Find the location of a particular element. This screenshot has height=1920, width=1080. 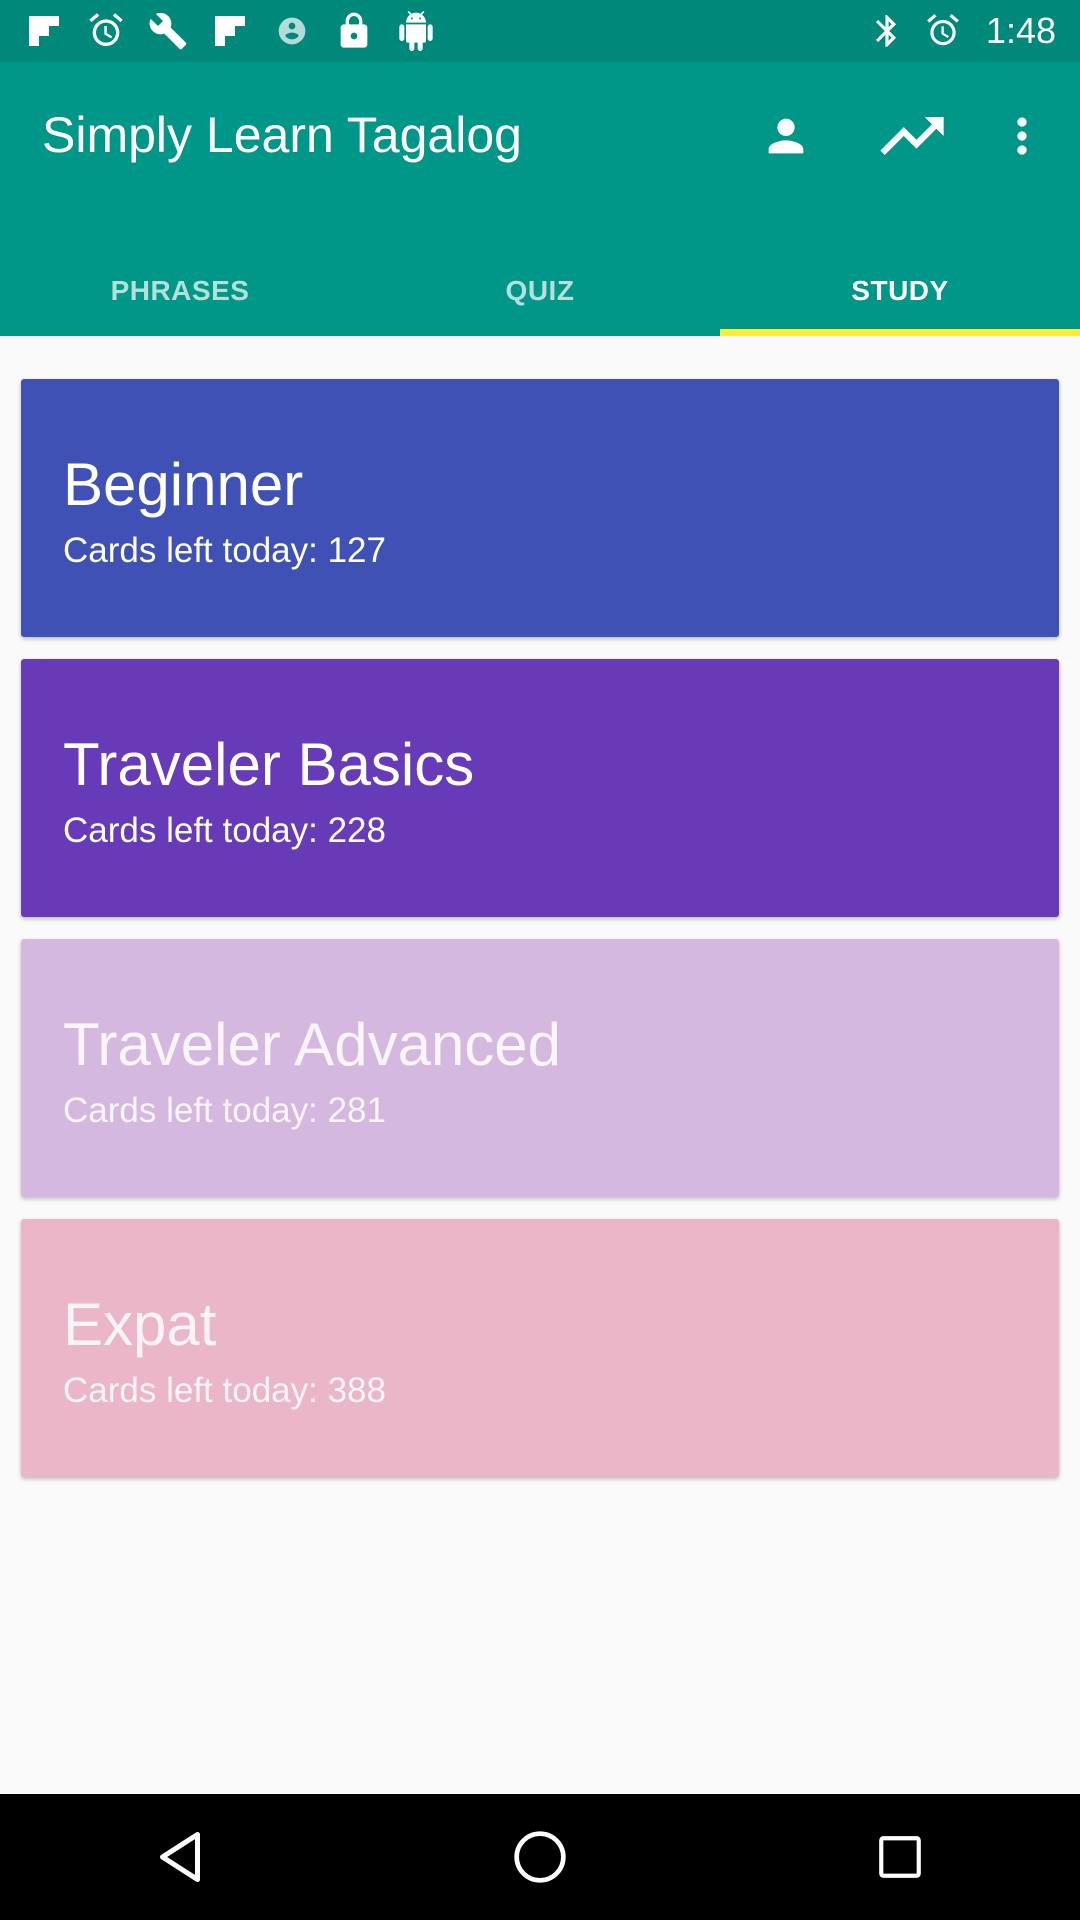

clock: 1:48 is located at coordinates (1020, 30).